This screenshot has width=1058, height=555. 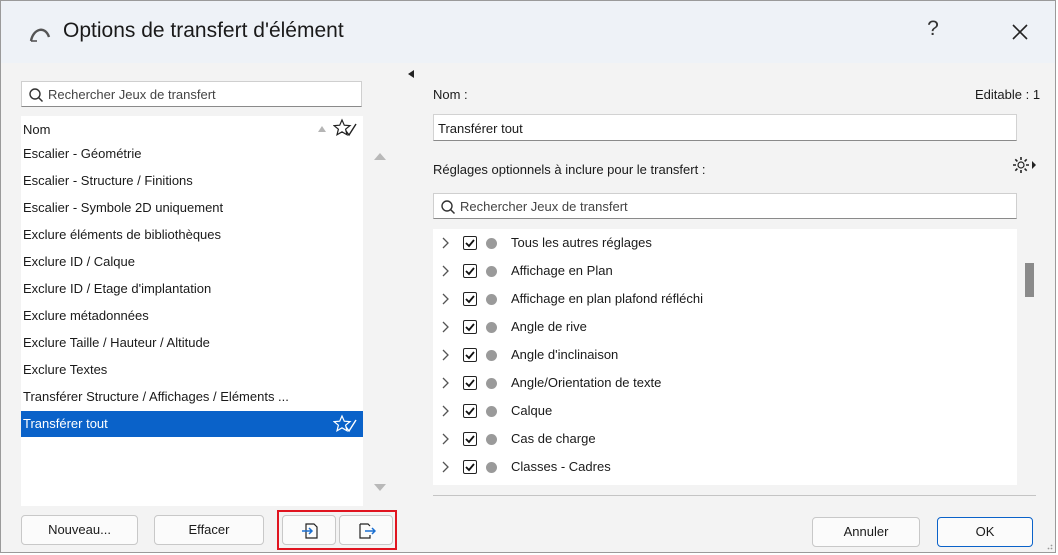 I want to click on tree-row: Calque, so click(x=713, y=411).